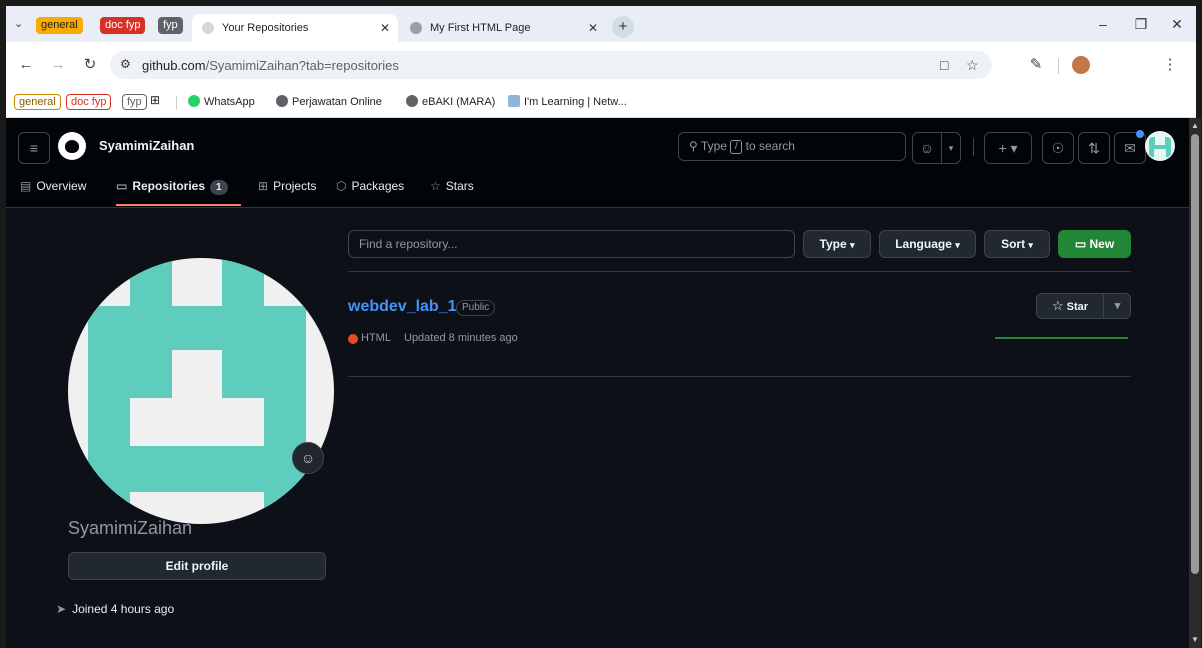 The height and width of the screenshot is (648, 1202). I want to click on bookmark-perjawatan-online: Perjawatan Online, so click(329, 101).